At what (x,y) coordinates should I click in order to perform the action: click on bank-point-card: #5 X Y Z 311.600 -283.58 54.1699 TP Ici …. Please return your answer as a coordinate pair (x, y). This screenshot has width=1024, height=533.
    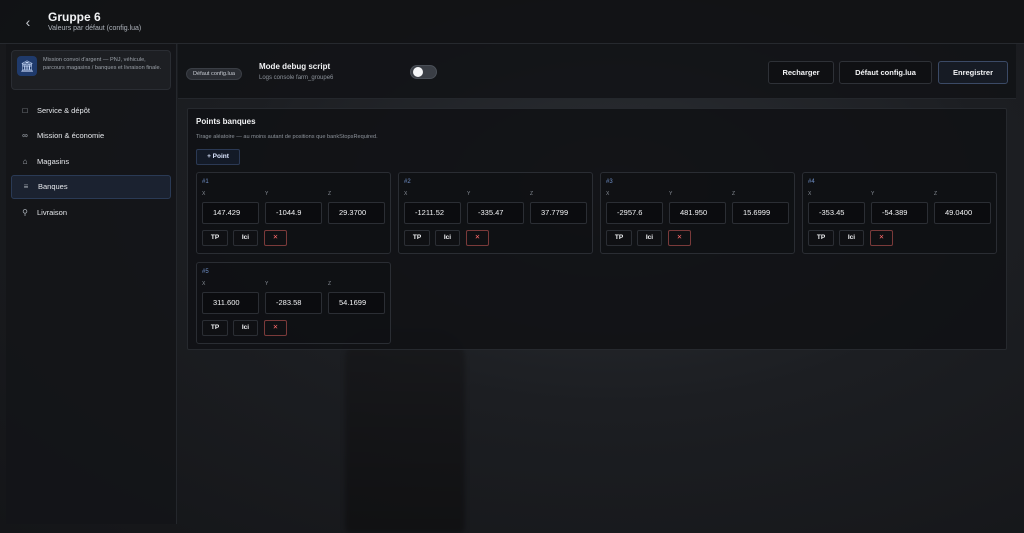
    Looking at the image, I should click on (293, 303).